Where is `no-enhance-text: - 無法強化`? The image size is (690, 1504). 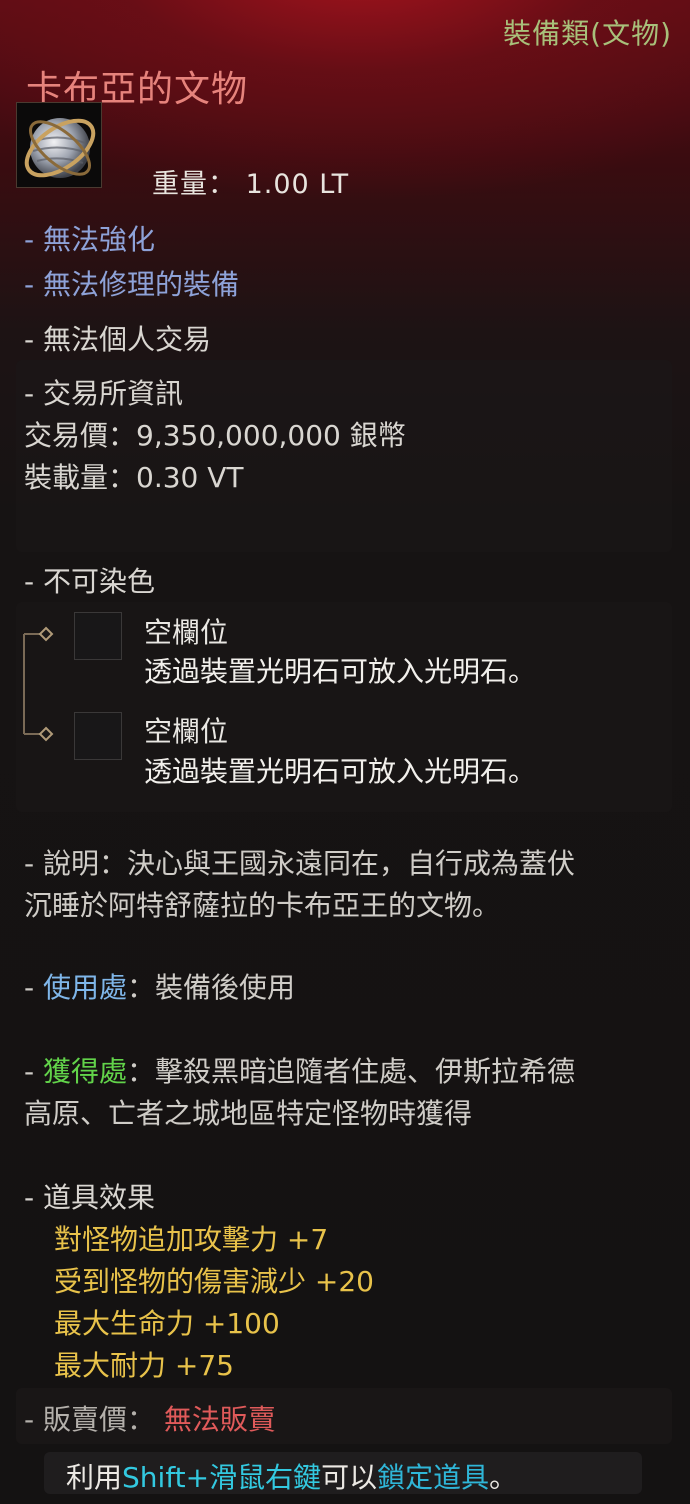
no-enhance-text: - 無法強化 is located at coordinates (90, 239).